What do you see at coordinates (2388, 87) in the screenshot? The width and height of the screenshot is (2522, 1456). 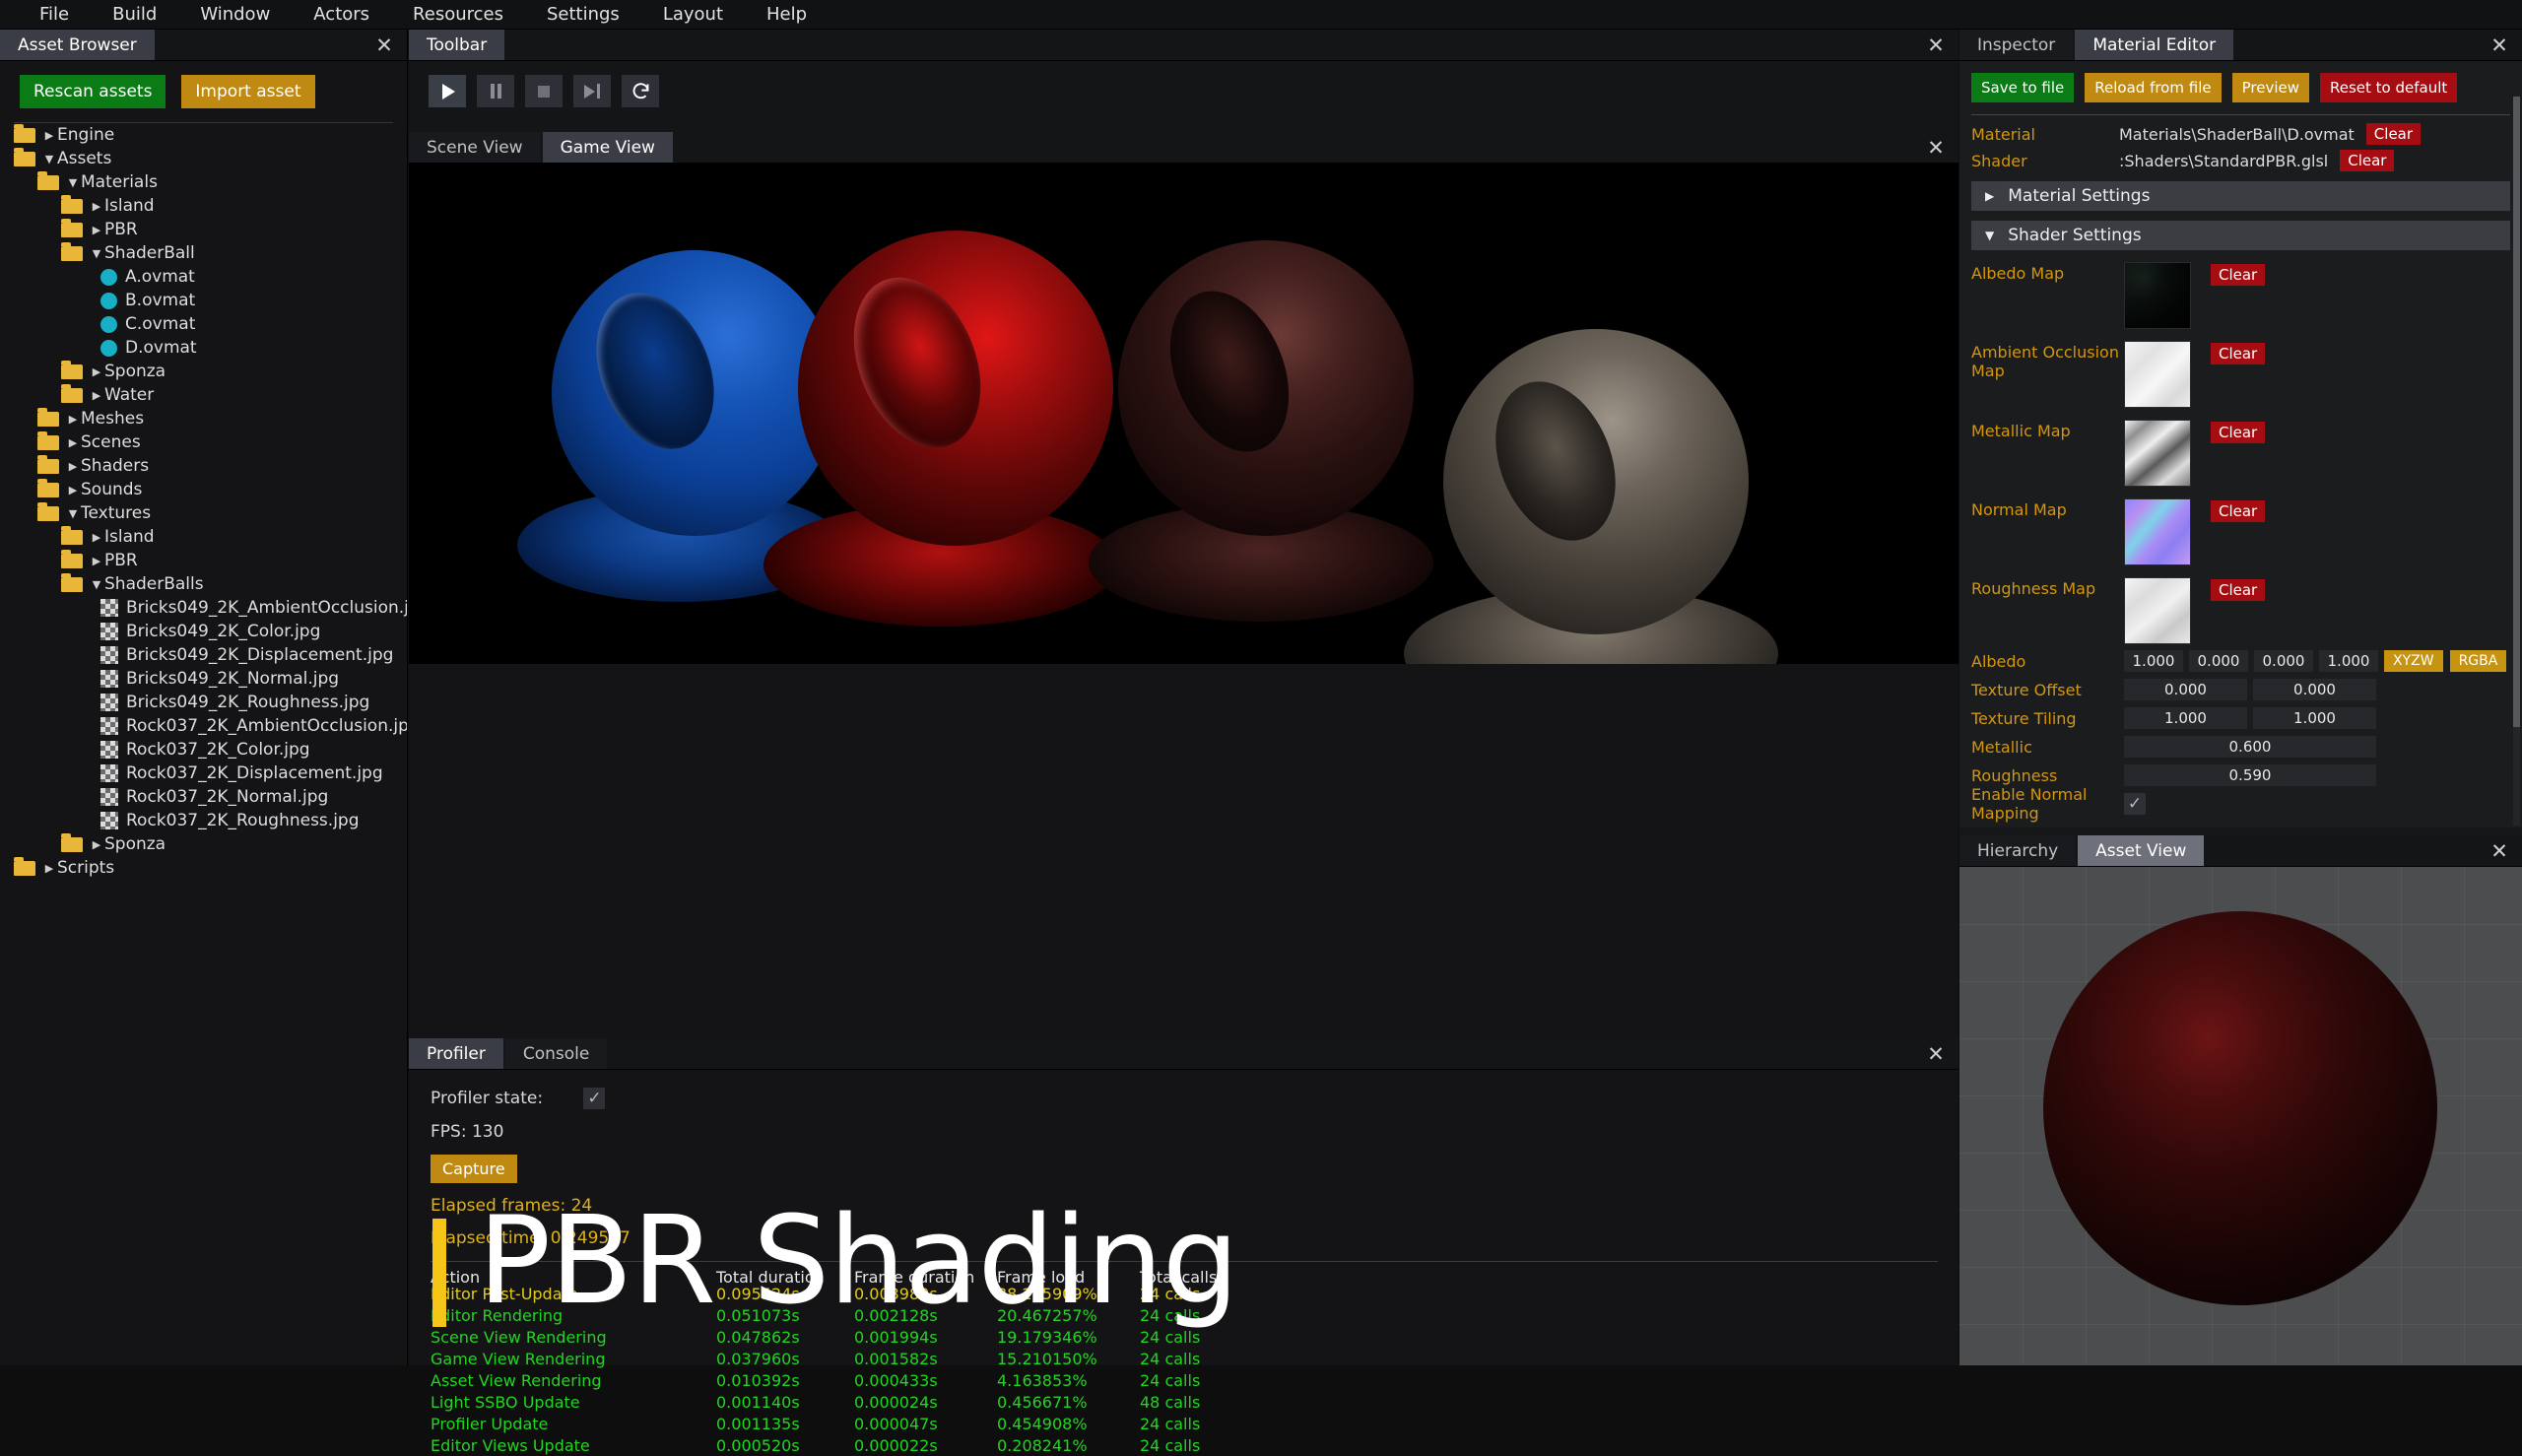 I see `reset-to-default-button: Reset to default` at bounding box center [2388, 87].